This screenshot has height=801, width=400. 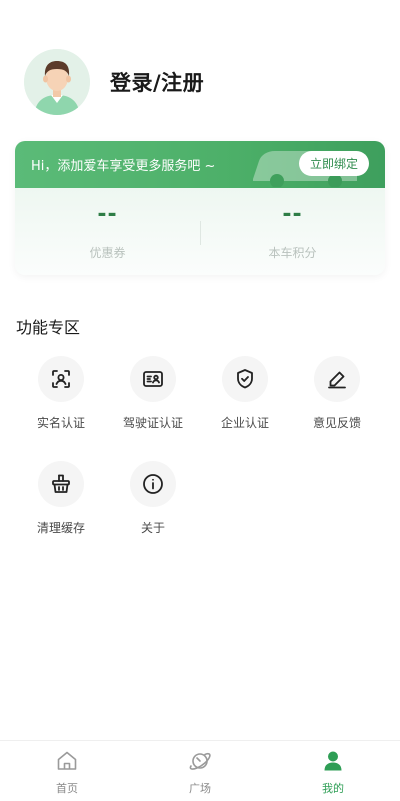 I want to click on edit-pen-icon, so click(x=337, y=379).